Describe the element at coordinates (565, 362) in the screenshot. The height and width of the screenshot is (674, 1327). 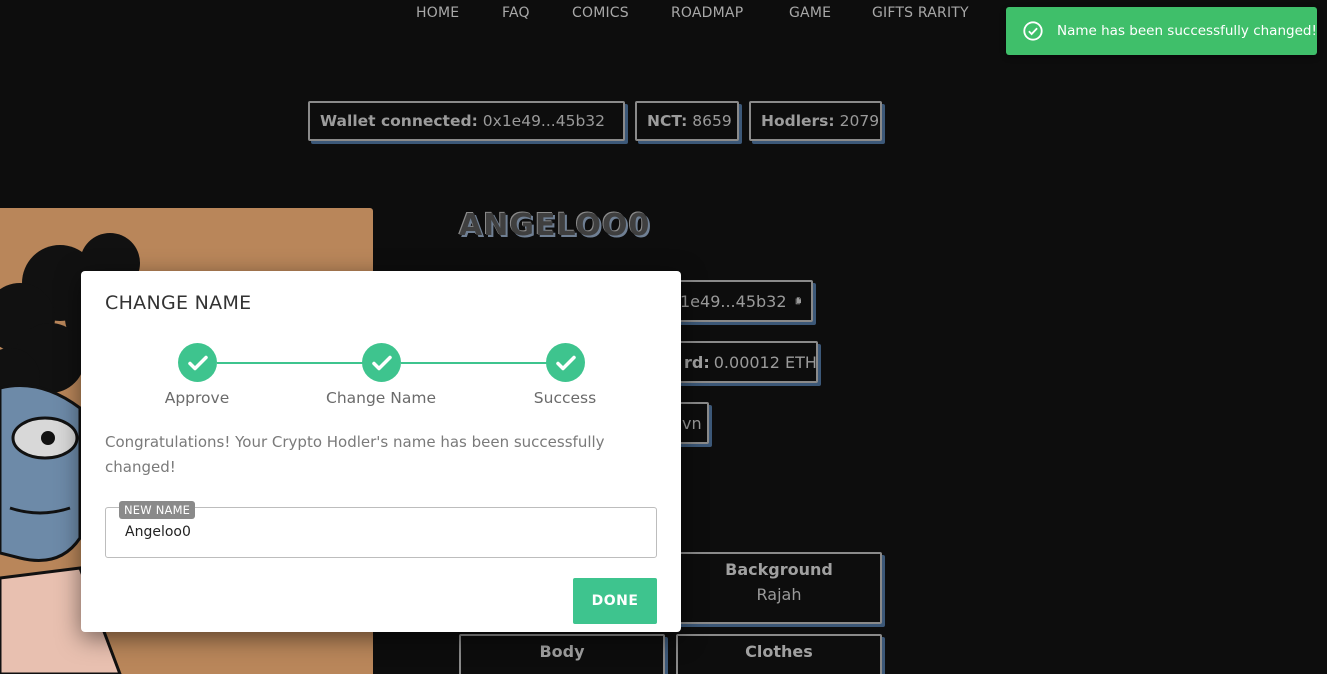
I see `step-success-check-icon` at that location.